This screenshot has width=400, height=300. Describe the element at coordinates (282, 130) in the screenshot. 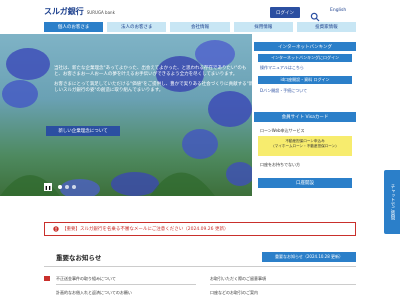

I see `loan-title: ローンWeb申込サービス` at that location.